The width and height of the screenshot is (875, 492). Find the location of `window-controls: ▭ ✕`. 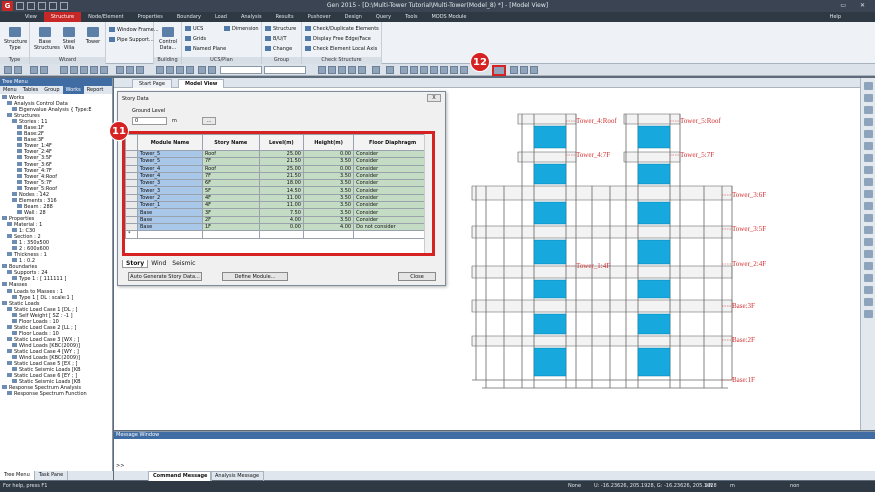

window-controls: ▭ ✕ is located at coordinates (855, 5).